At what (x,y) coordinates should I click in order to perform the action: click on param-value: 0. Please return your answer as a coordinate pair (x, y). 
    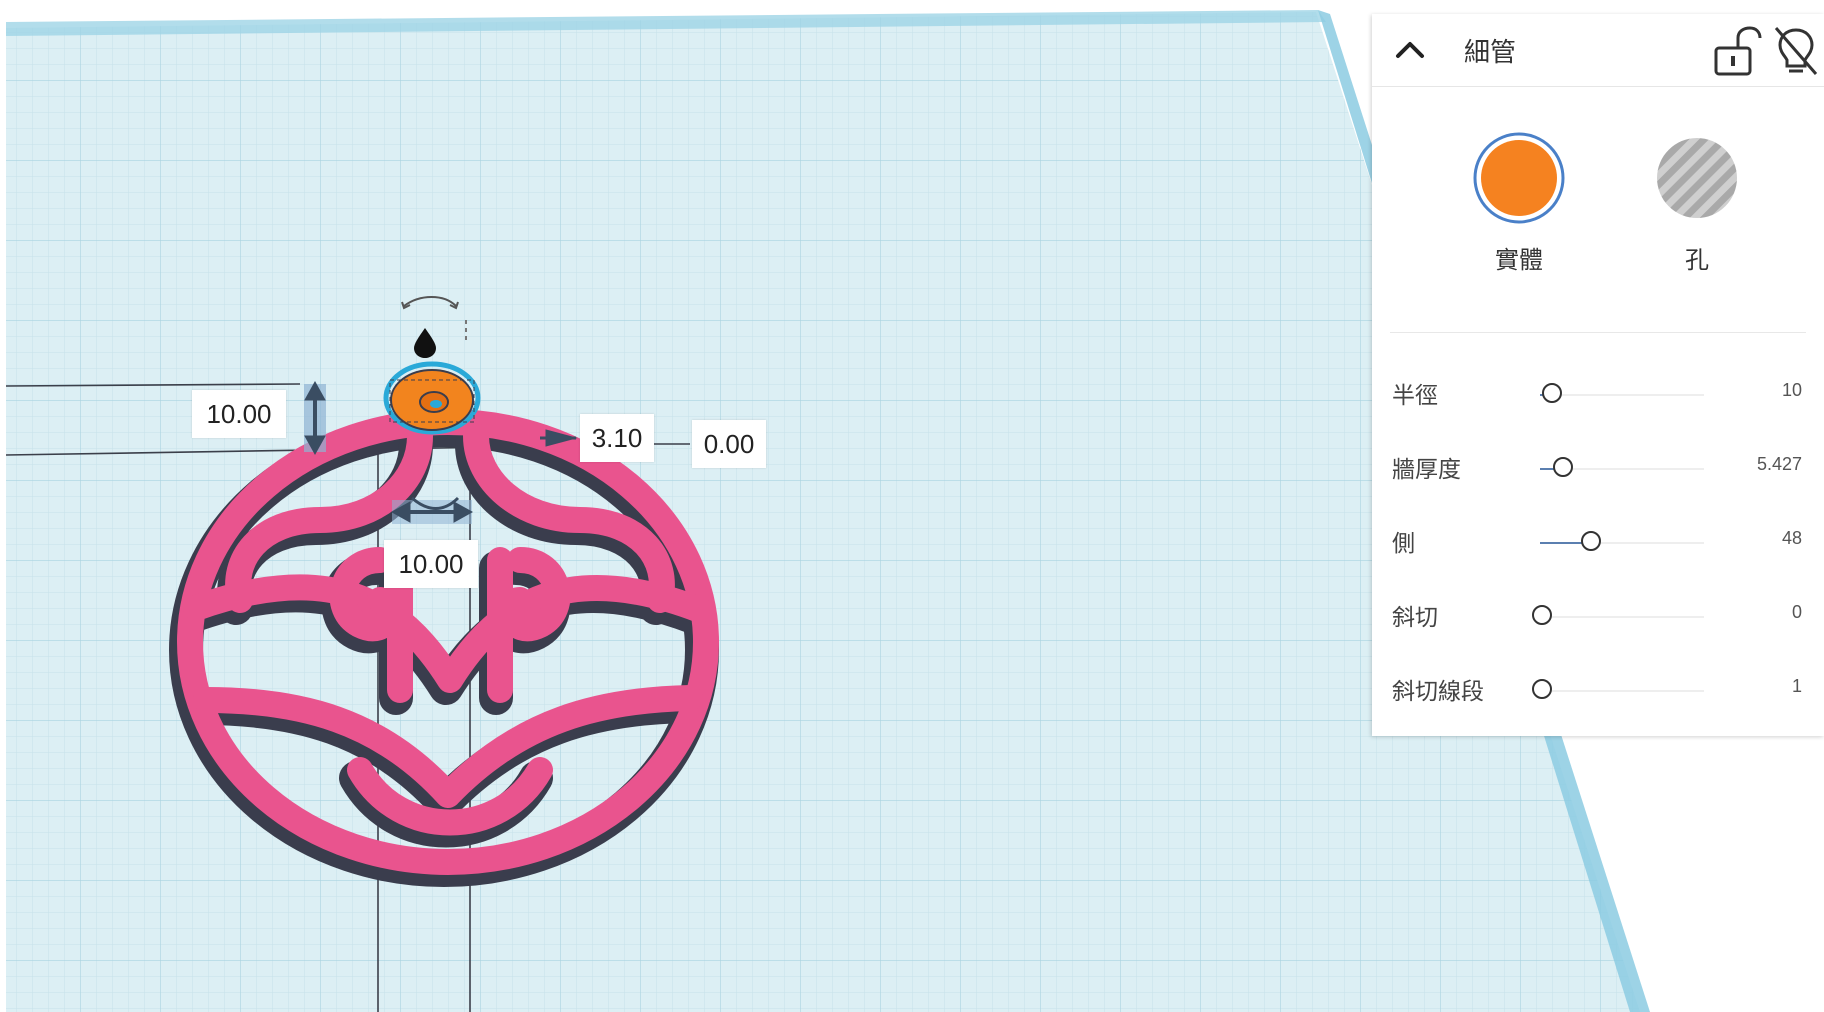
    Looking at the image, I should click on (1797, 612).